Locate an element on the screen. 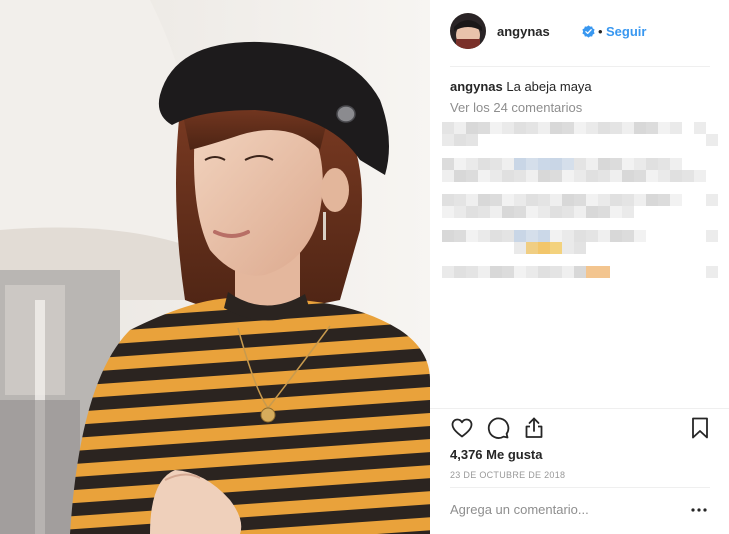 The height and width of the screenshot is (534, 729). post-date: 23 DE OCTUBRE DE 2018 is located at coordinates (507, 475).